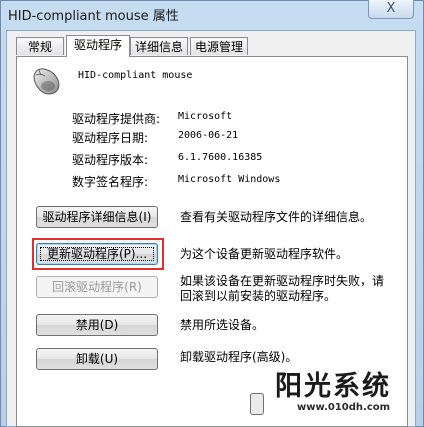 This screenshot has height=427, width=424. What do you see at coordinates (264, 254) in the screenshot?
I see `update-driver-desc: 为这个设备更新驱动程序软件。` at bounding box center [264, 254].